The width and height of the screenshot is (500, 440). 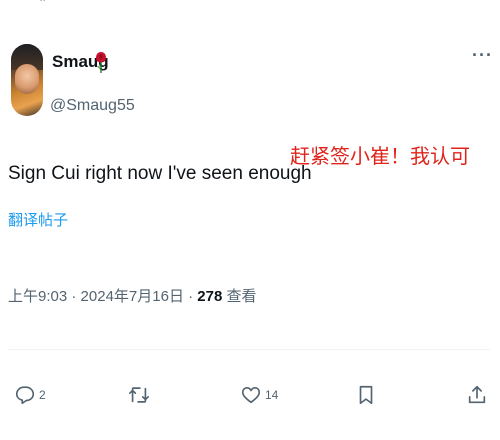 What do you see at coordinates (210, 296) in the screenshot?
I see `views-count: 278` at bounding box center [210, 296].